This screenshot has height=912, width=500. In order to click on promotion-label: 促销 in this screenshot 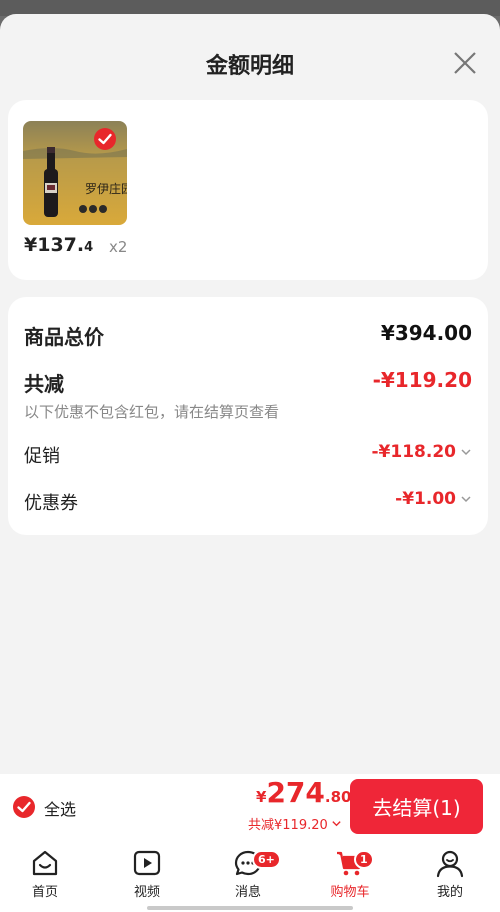, I will do `click(42, 456)`.